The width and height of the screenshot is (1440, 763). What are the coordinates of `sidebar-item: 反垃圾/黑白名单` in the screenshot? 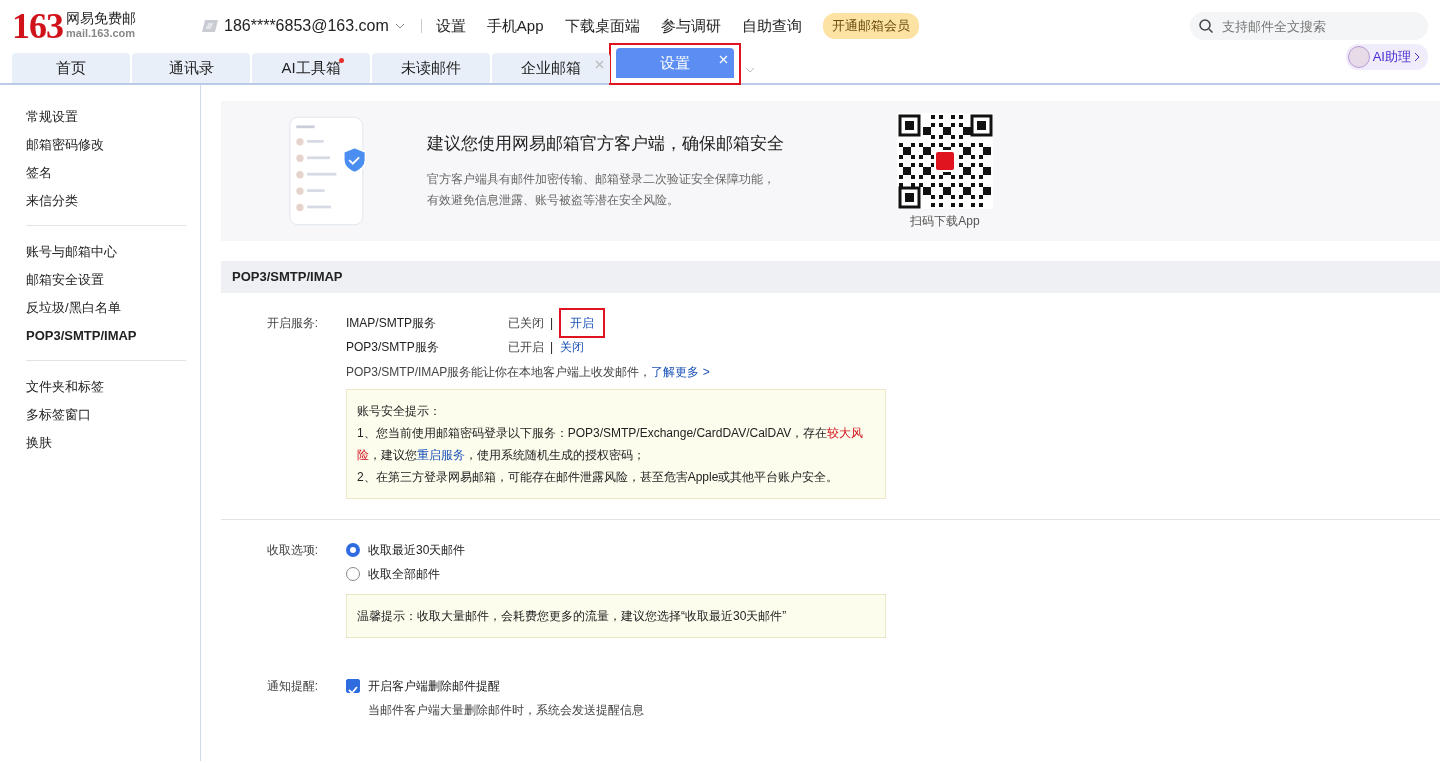 It's located at (106, 308).